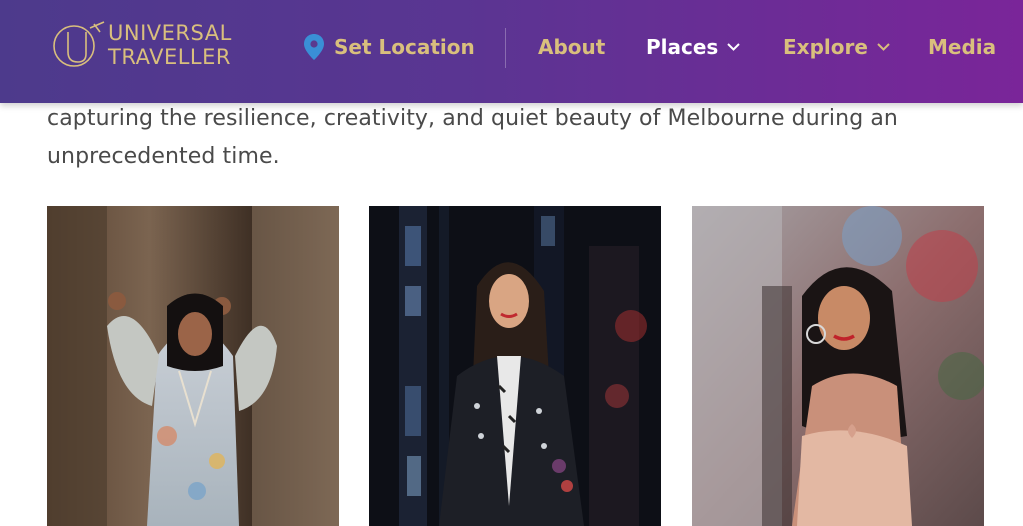 Image resolution: width=1023 pixels, height=526 pixels. Describe the element at coordinates (169, 57) in the screenshot. I see `logo-text-traveller: TRAVELLER` at that location.